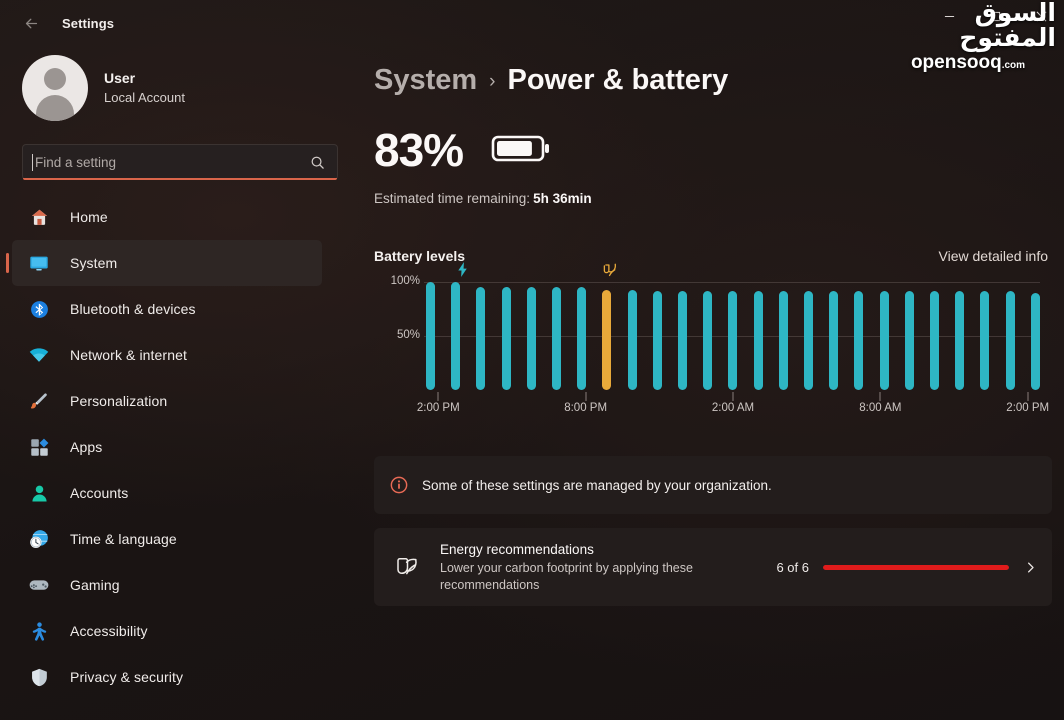 The height and width of the screenshot is (720, 1064). Describe the element at coordinates (408, 335) in the screenshot. I see `y-axis-label-50: 50%` at that location.